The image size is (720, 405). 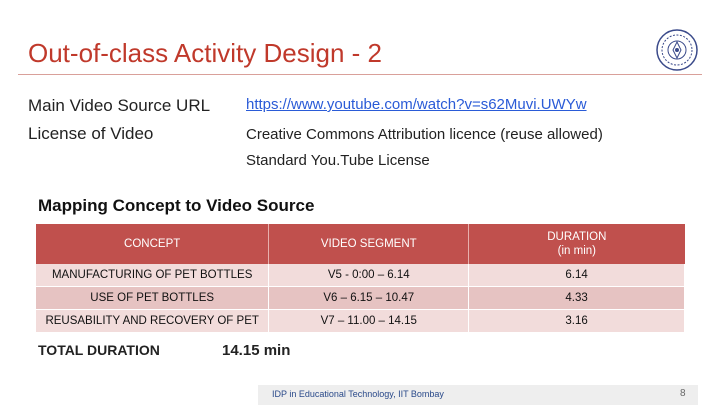 I want to click on page-number: 8, so click(x=683, y=393).